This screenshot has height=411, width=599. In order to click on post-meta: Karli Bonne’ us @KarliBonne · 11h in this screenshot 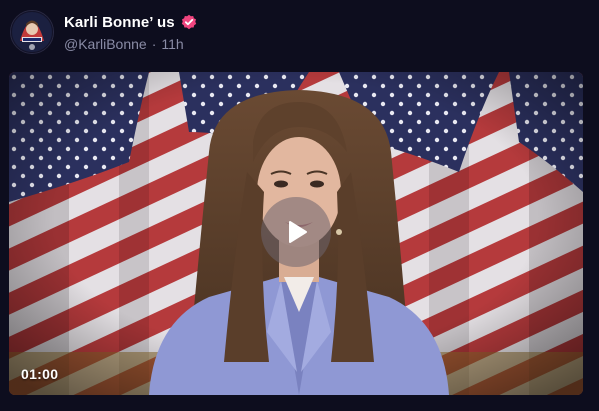, I will do `click(130, 32)`.